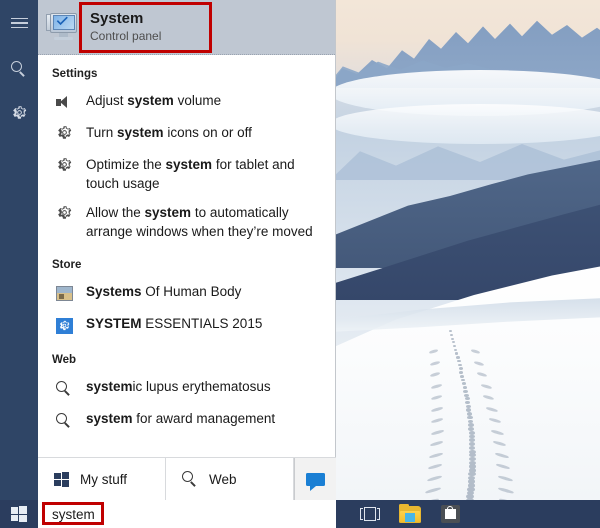 The width and height of the screenshot is (600, 528). Describe the element at coordinates (223, 479) in the screenshot. I see `tab-web-label: Web` at that location.